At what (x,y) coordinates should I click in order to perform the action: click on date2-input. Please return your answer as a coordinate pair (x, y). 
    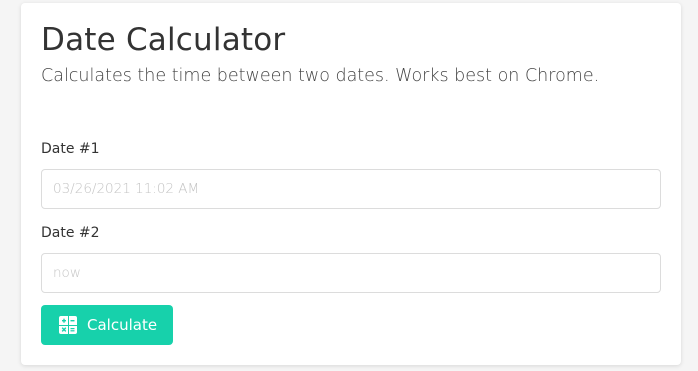
    Looking at the image, I should click on (351, 273).